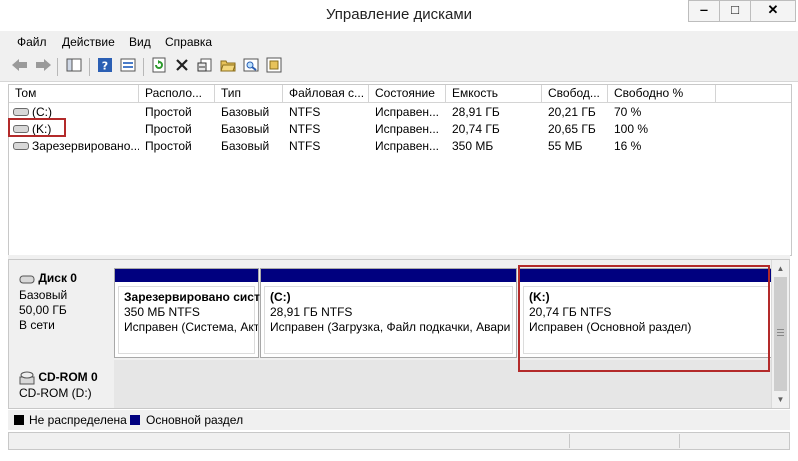 This screenshot has width=798, height=461. What do you see at coordinates (399, 441) in the screenshot?
I see `status-bar` at bounding box center [399, 441].